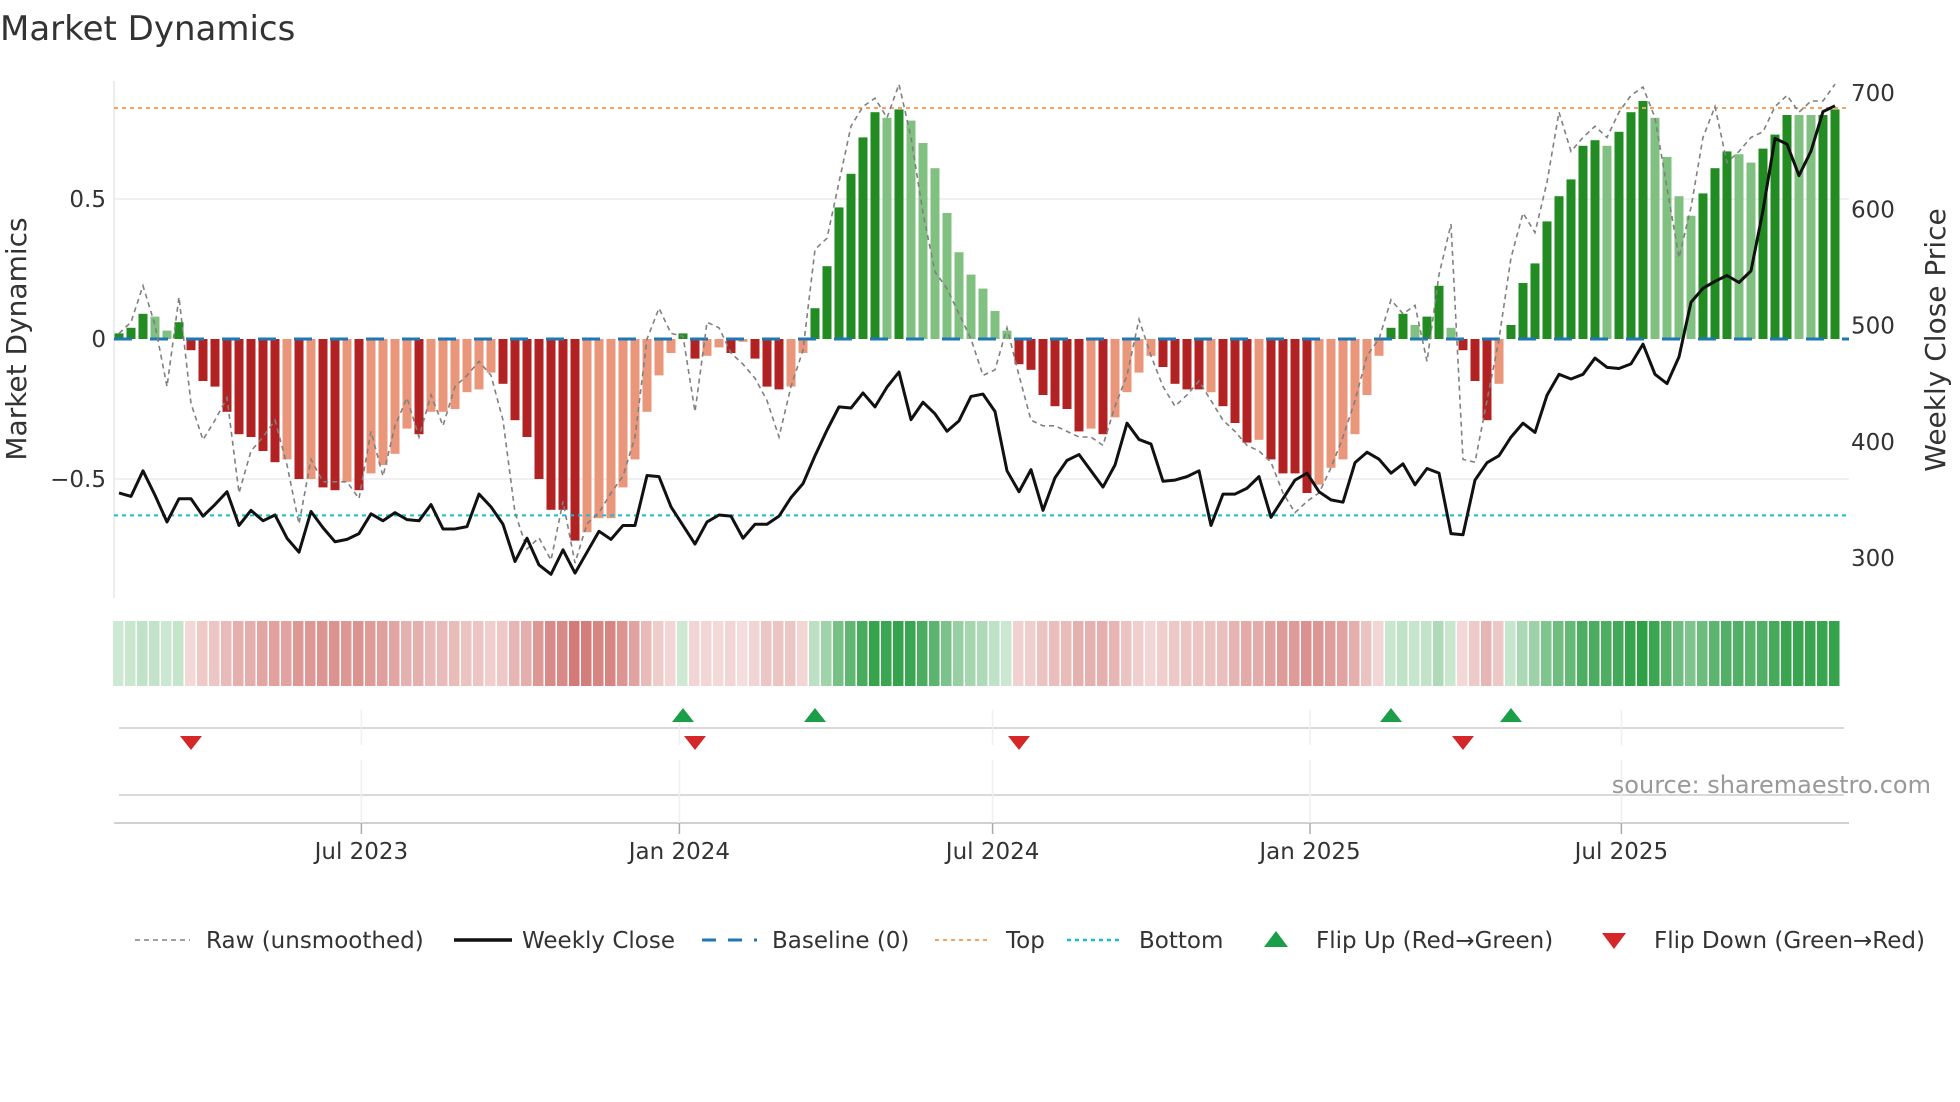 This screenshot has width=1960, height=1102. I want to click on heat-strip, so click(976, 653).